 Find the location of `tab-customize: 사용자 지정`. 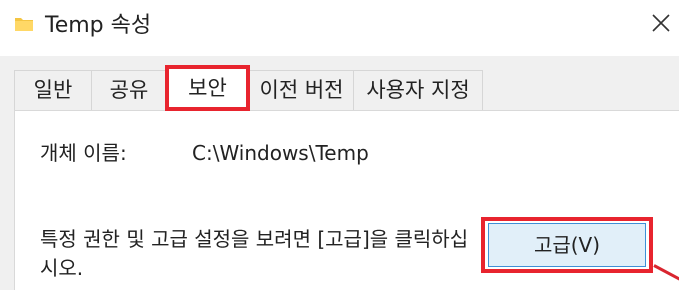

tab-customize: 사용자 지정 is located at coordinates (418, 90).